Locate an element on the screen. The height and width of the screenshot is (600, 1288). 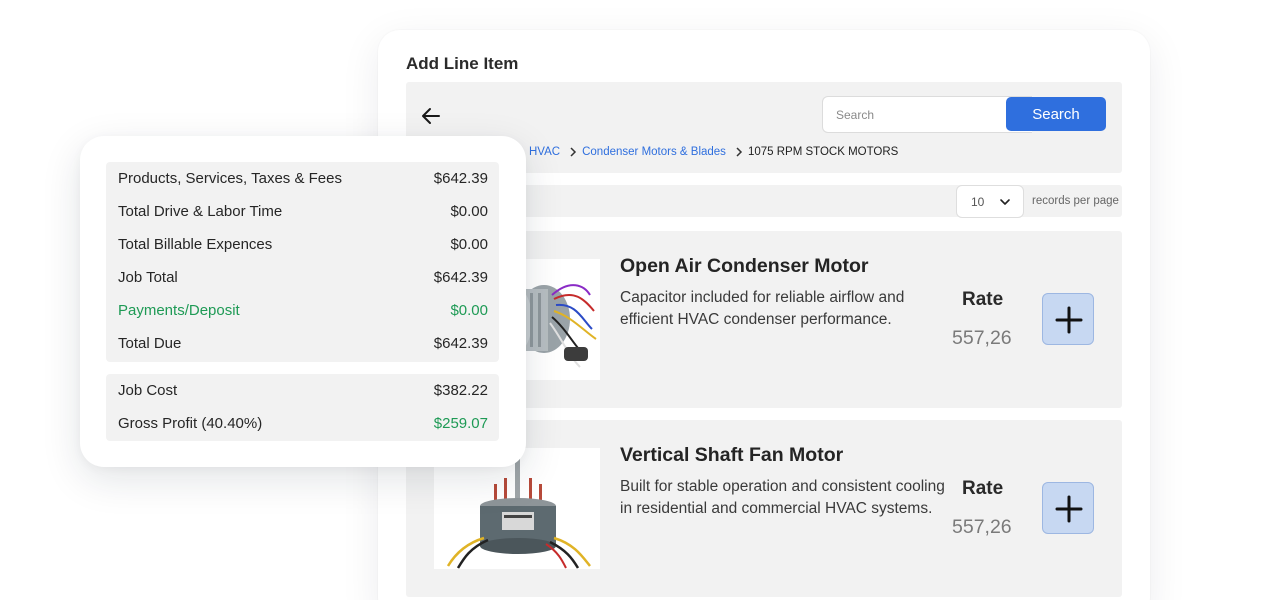
breadcrumb-link-condenser-motors: Condenser Motors & Blades is located at coordinates (654, 152).